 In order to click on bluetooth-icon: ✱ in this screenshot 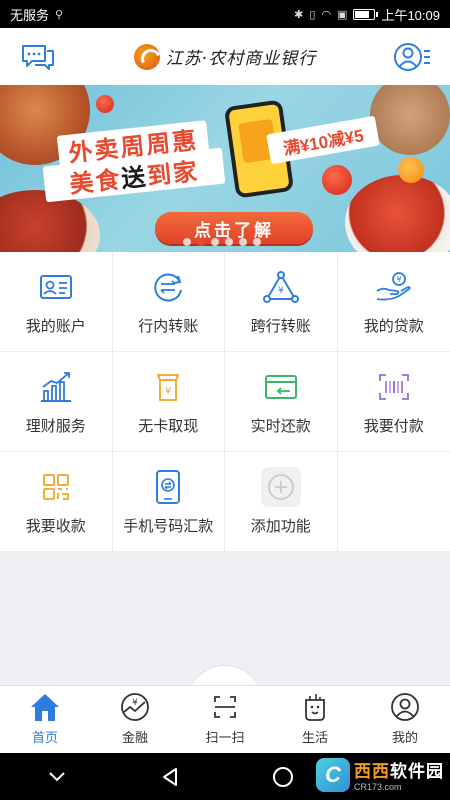, I will do `click(299, 14)`.